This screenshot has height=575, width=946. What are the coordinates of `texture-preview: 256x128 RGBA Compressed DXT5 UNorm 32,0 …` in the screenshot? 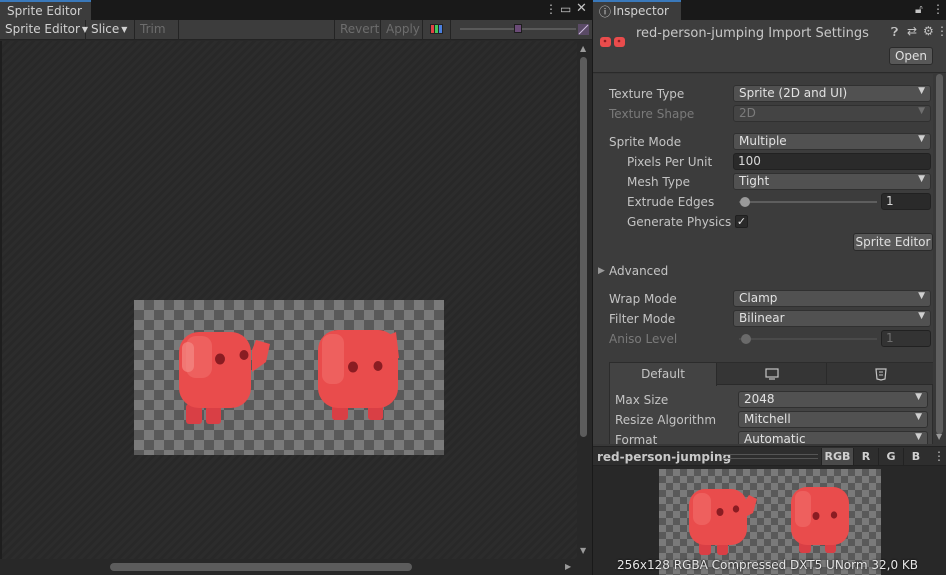 It's located at (769, 520).